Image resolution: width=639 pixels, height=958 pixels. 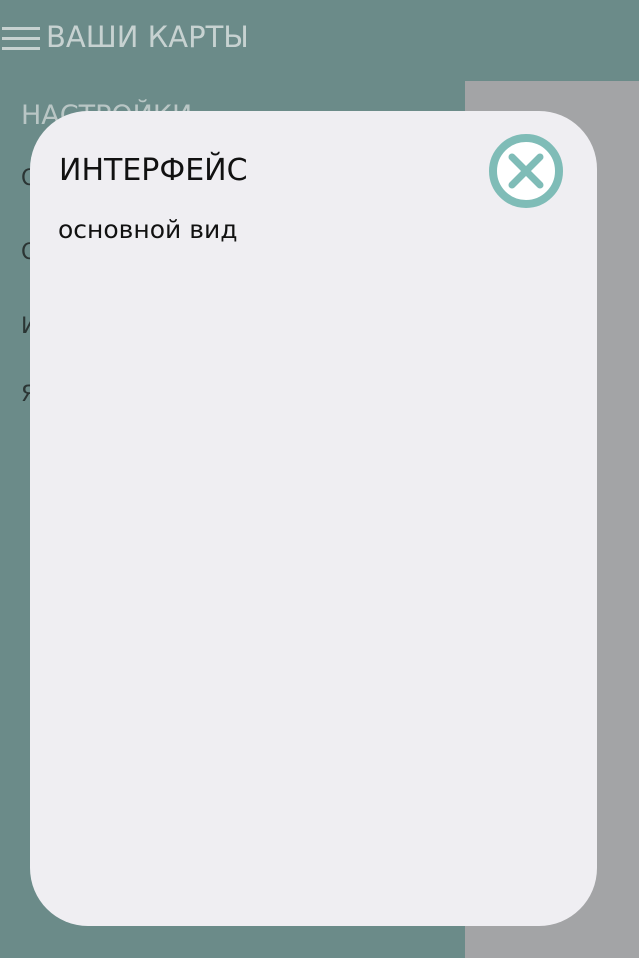 What do you see at coordinates (153, 170) in the screenshot?
I see `modal-title: ИНТЕРФЕЙС` at bounding box center [153, 170].